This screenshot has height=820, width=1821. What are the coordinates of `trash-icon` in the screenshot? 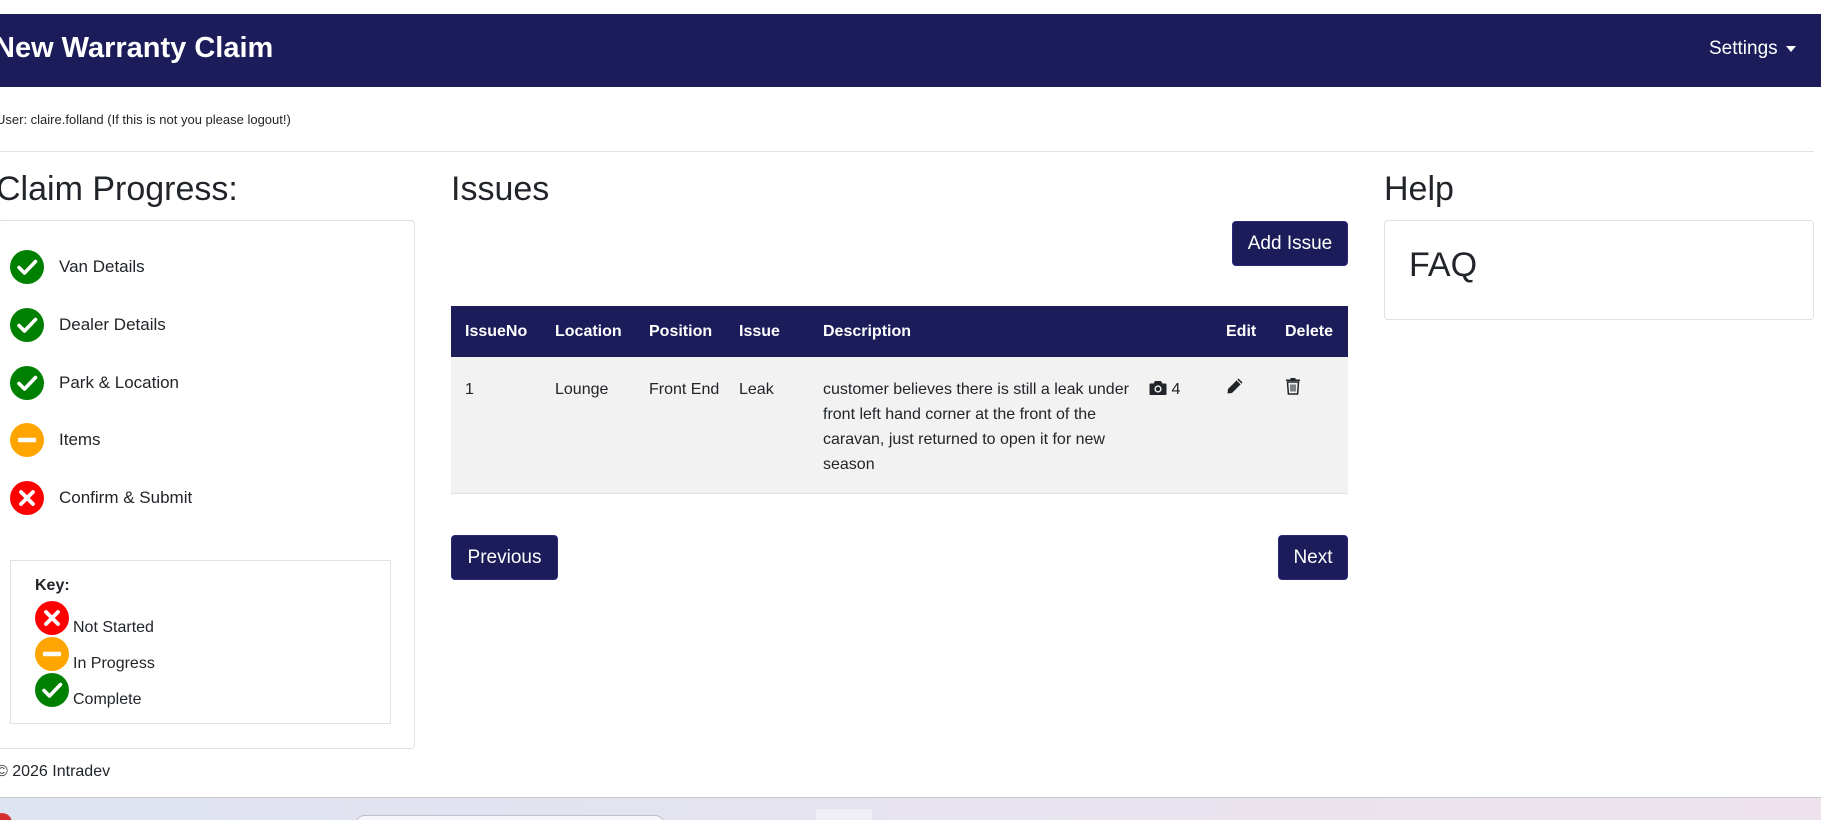 It's located at (1293, 386).